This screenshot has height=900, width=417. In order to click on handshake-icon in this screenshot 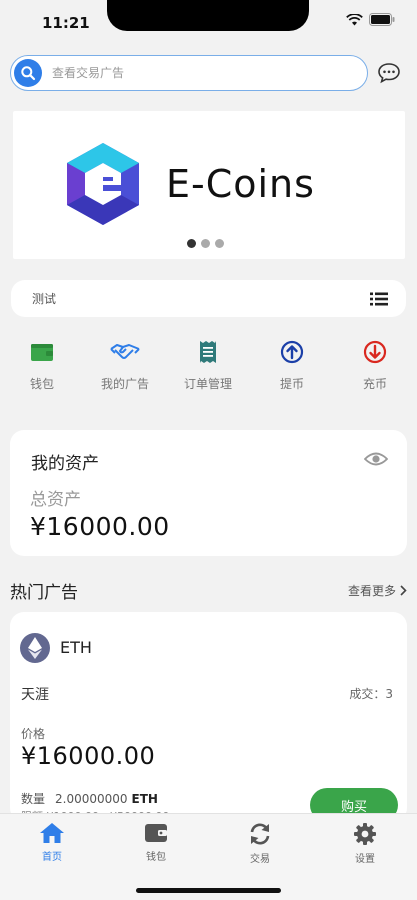, I will do `click(125, 352)`.